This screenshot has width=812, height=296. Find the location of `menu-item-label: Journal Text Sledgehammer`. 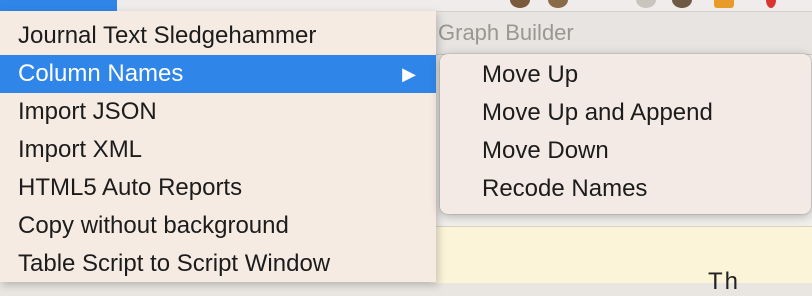

menu-item-label: Journal Text Sledgehammer is located at coordinates (167, 35).